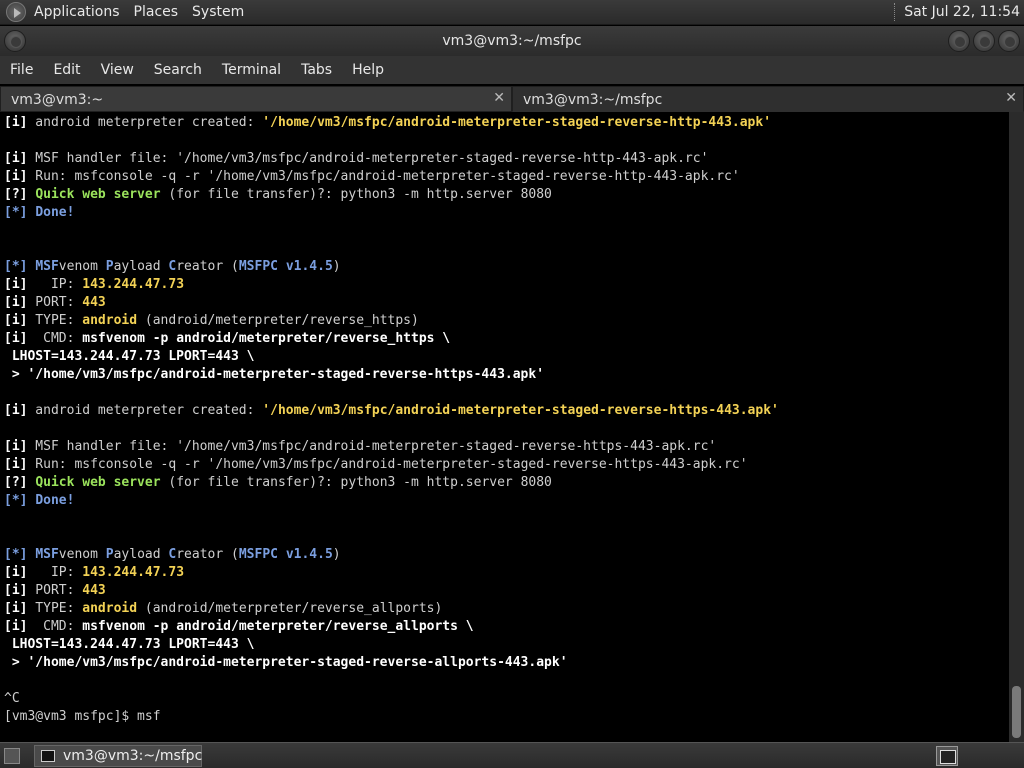 The width and height of the screenshot is (1024, 768). Describe the element at coordinates (984, 41) in the screenshot. I see `maximize-button` at that location.